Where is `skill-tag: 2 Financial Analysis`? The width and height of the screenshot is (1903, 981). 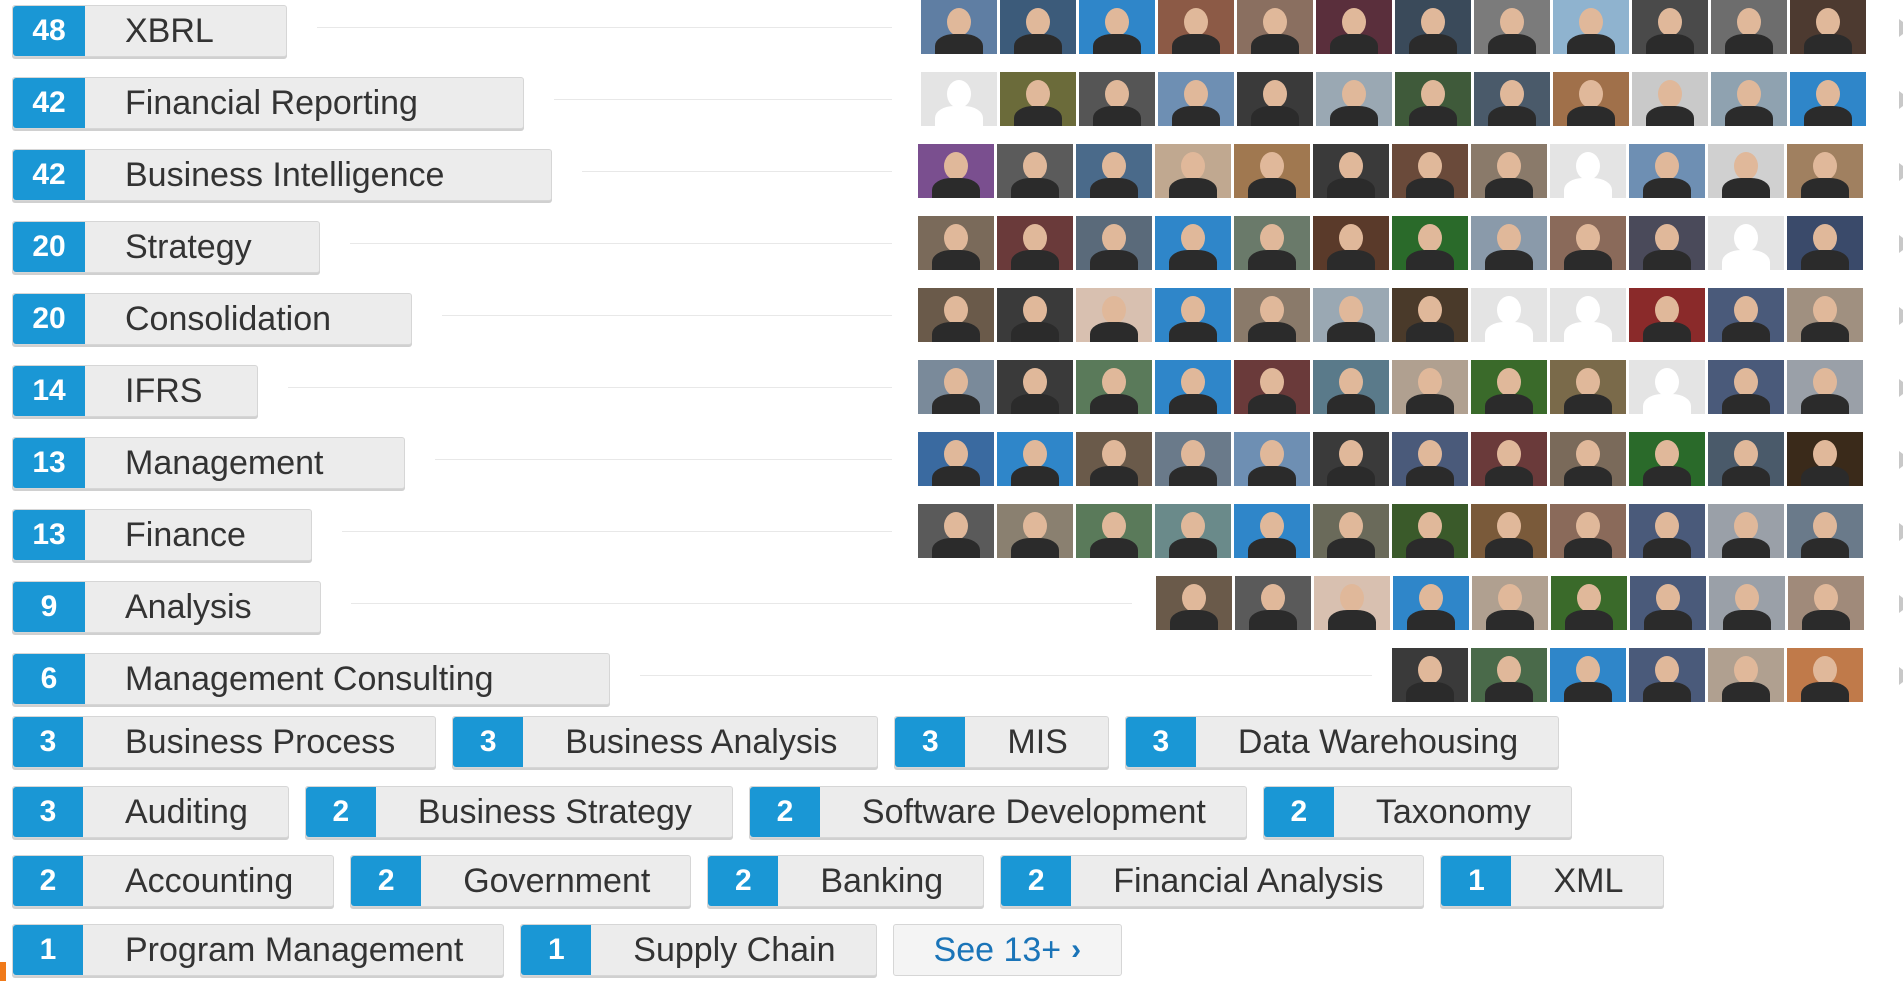
skill-tag: 2 Financial Analysis is located at coordinates (1212, 881).